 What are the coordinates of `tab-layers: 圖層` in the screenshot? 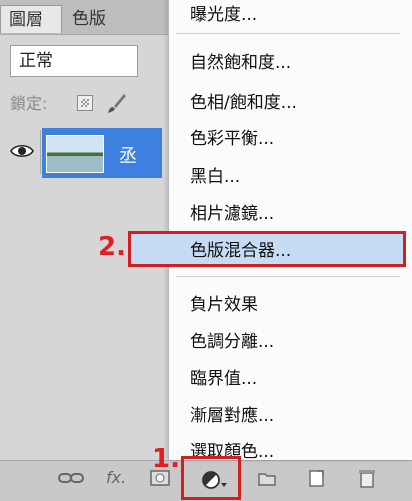 It's located at (31, 19).